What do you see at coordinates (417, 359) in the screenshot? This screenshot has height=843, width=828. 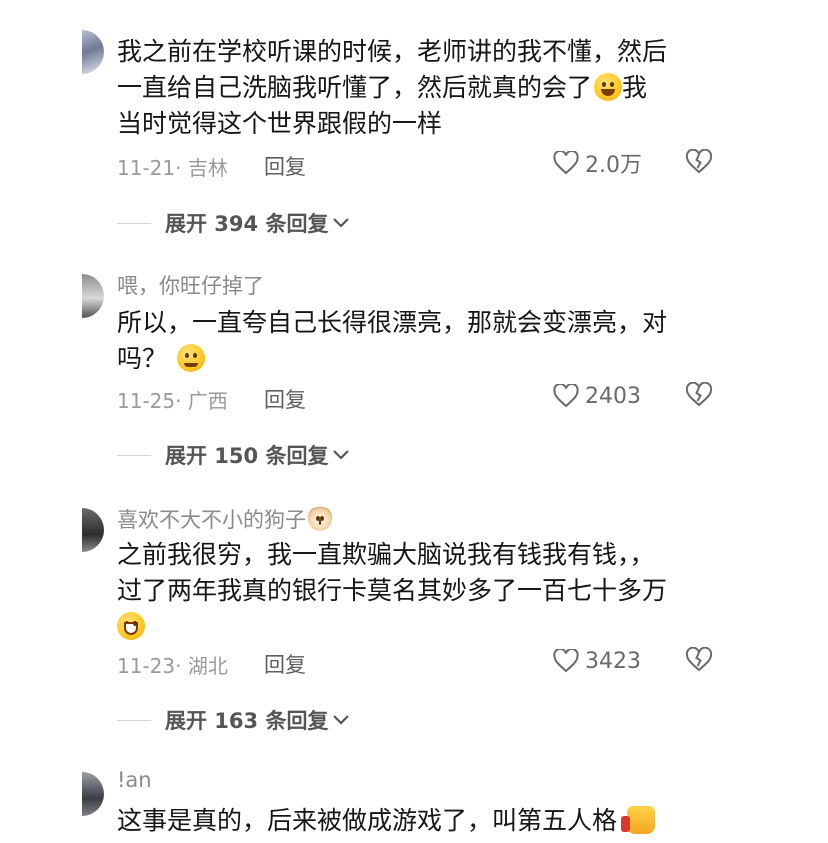 I see `comment-line: 吗？` at bounding box center [417, 359].